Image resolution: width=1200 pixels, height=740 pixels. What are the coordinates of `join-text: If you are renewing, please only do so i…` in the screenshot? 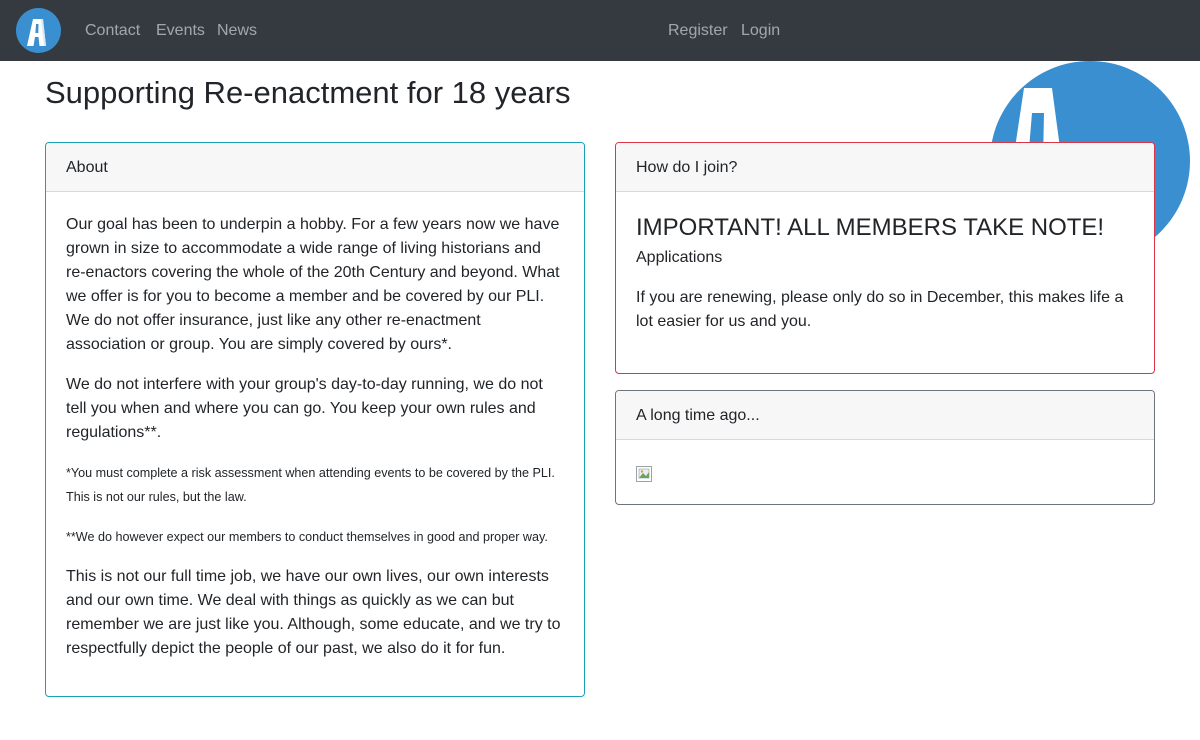 It's located at (880, 309).